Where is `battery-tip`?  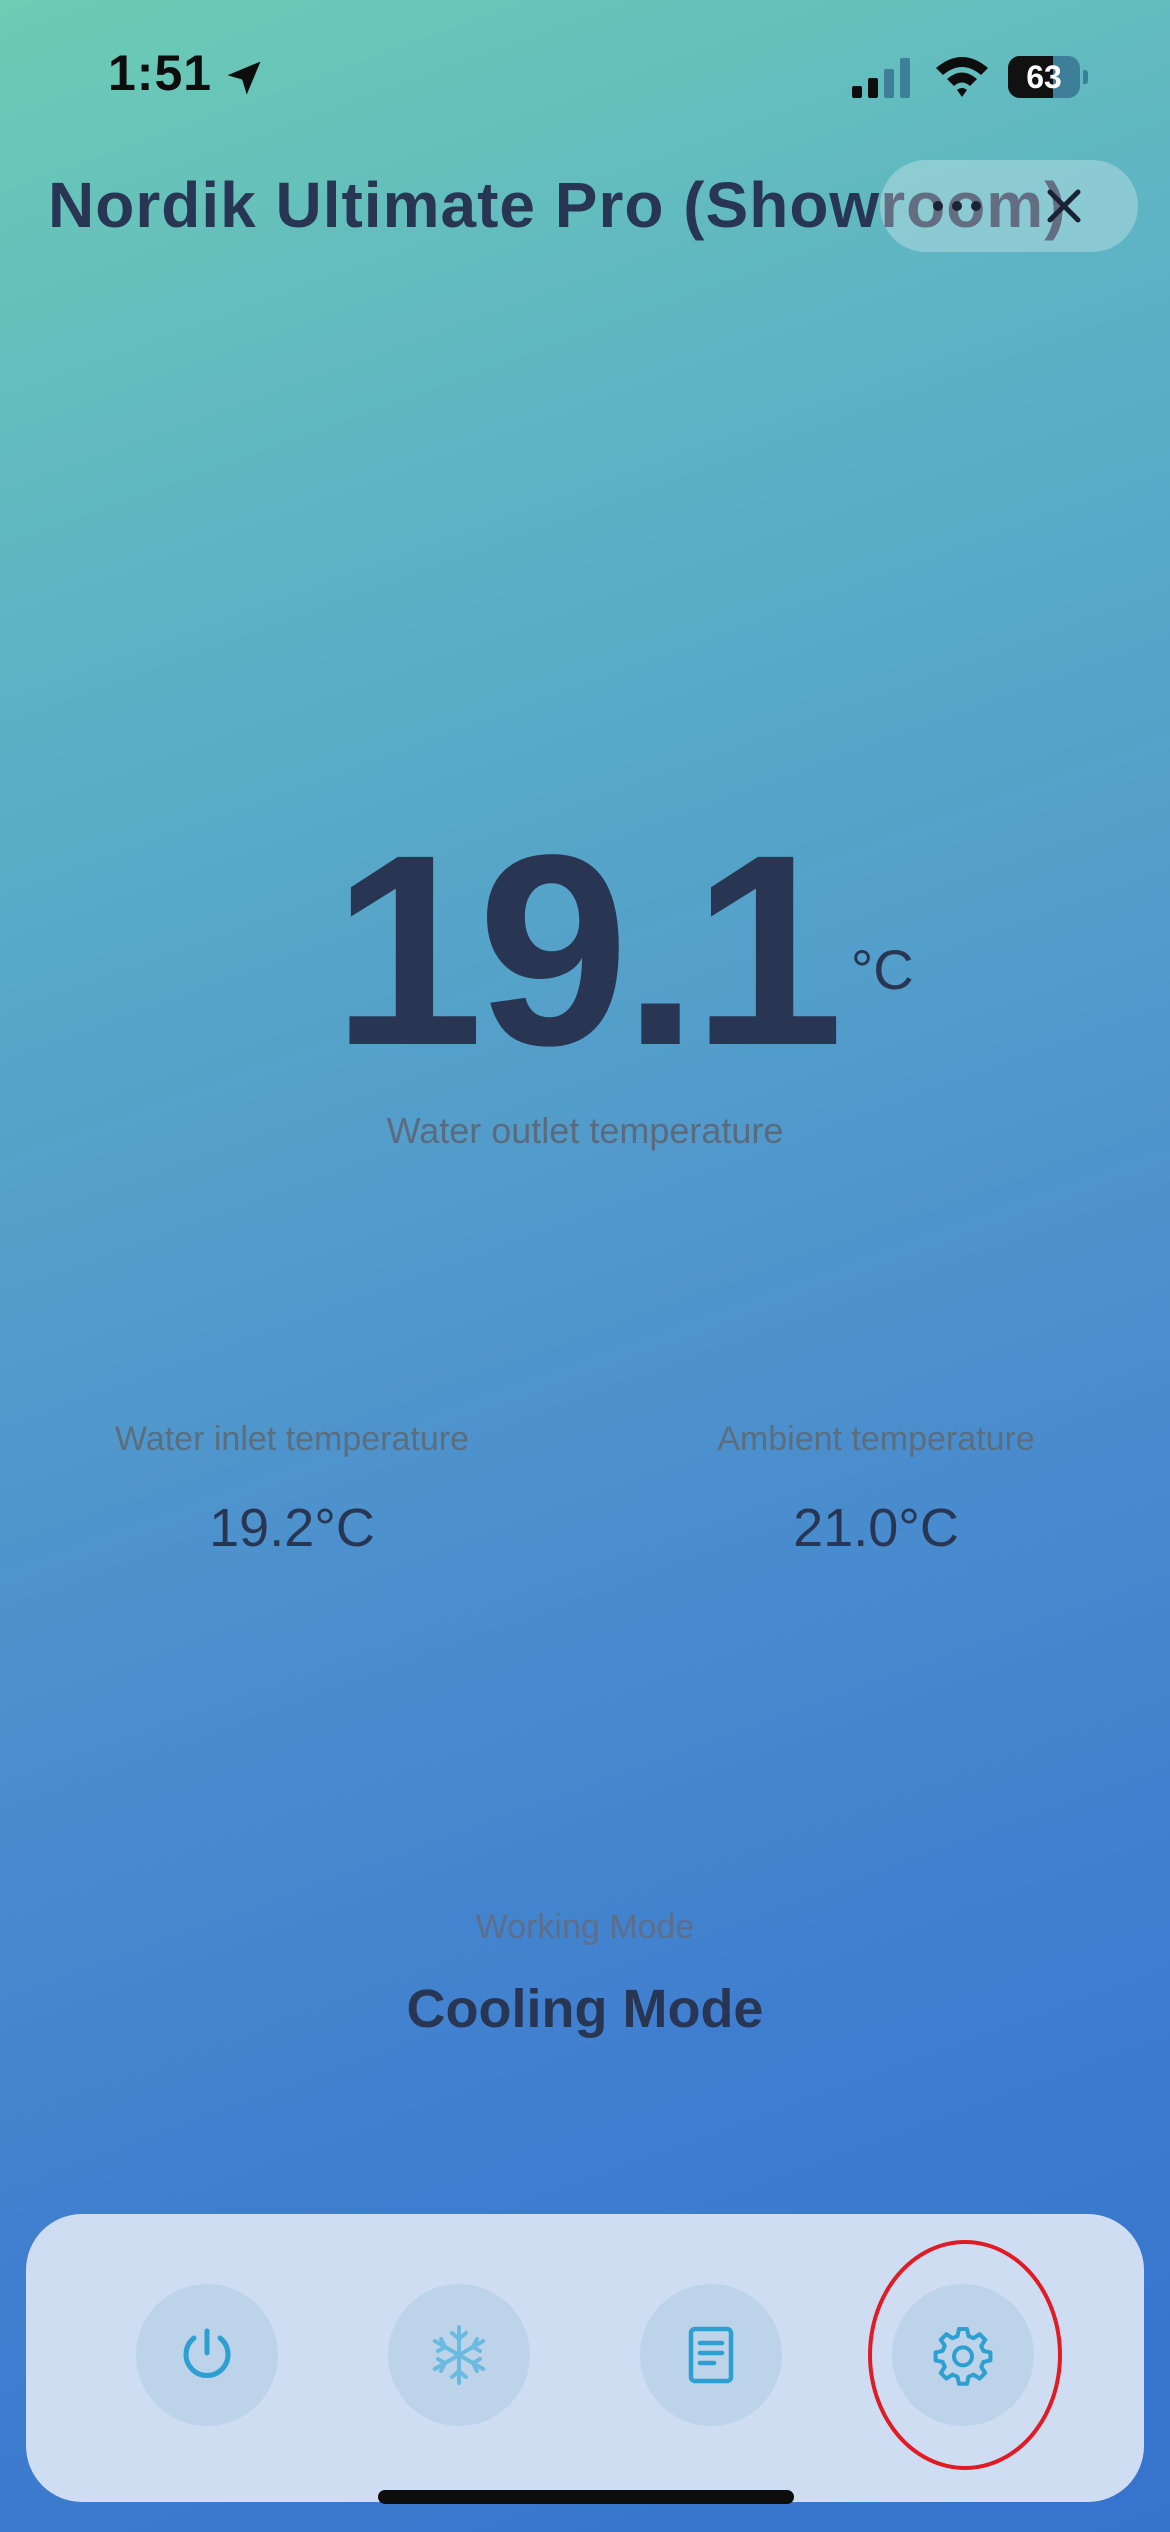 battery-tip is located at coordinates (1085, 77).